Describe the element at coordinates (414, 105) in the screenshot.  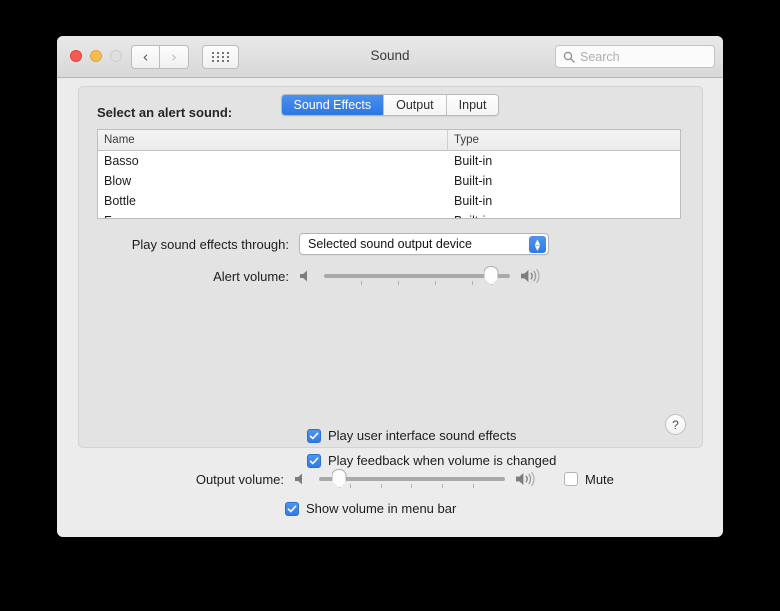
I see `tab-output: Output` at that location.